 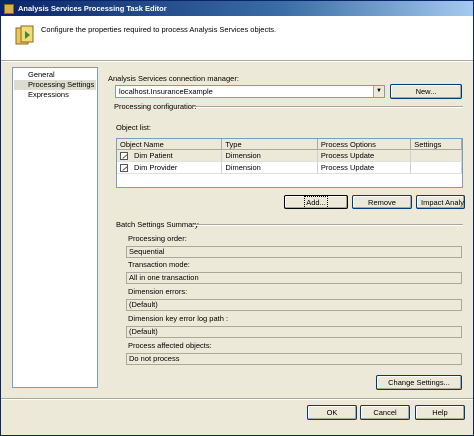 What do you see at coordinates (55, 85) in the screenshot?
I see `nav-item-processing-settings: Processing Settings` at bounding box center [55, 85].